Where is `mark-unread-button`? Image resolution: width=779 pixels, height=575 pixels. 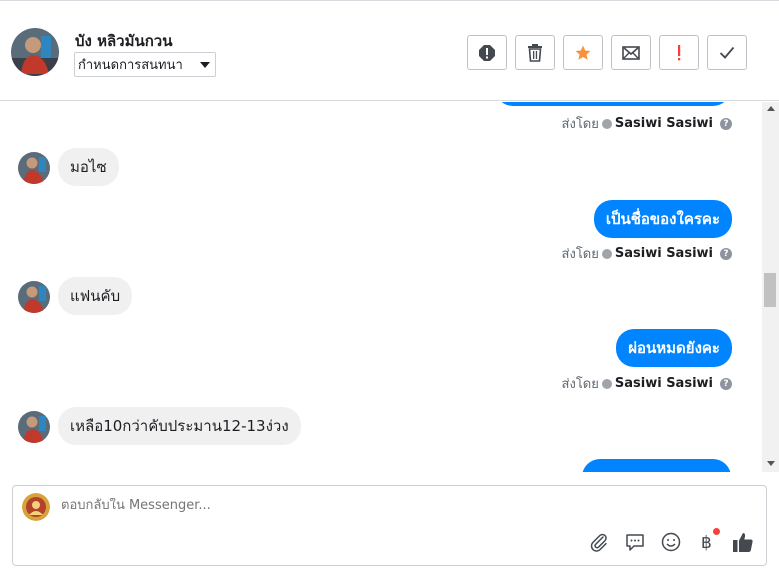 mark-unread-button is located at coordinates (631, 52).